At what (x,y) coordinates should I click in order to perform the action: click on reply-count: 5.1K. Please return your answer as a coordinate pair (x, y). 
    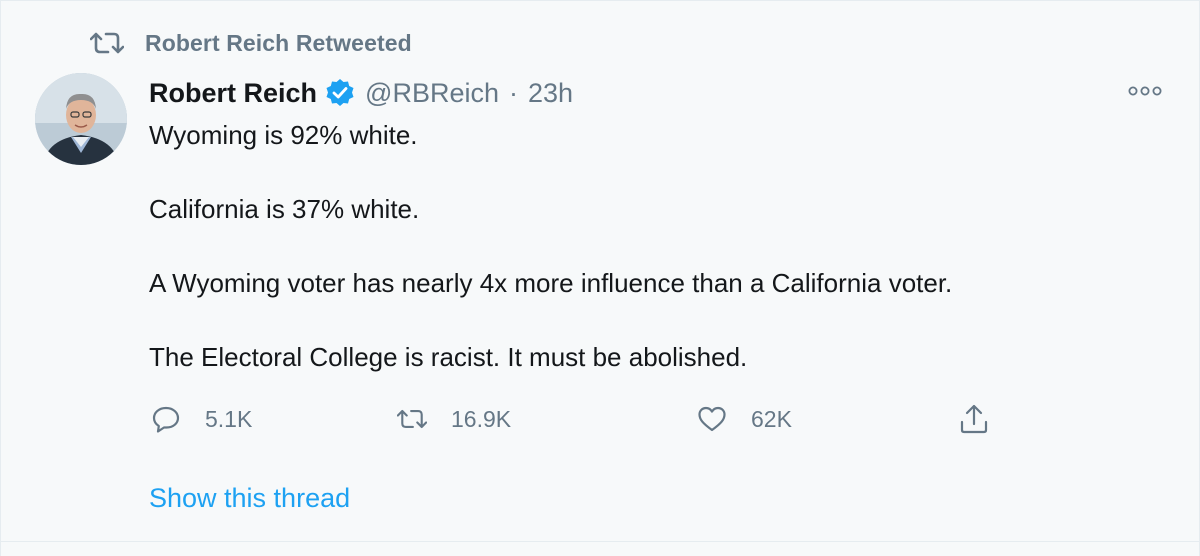
    Looking at the image, I should click on (229, 418).